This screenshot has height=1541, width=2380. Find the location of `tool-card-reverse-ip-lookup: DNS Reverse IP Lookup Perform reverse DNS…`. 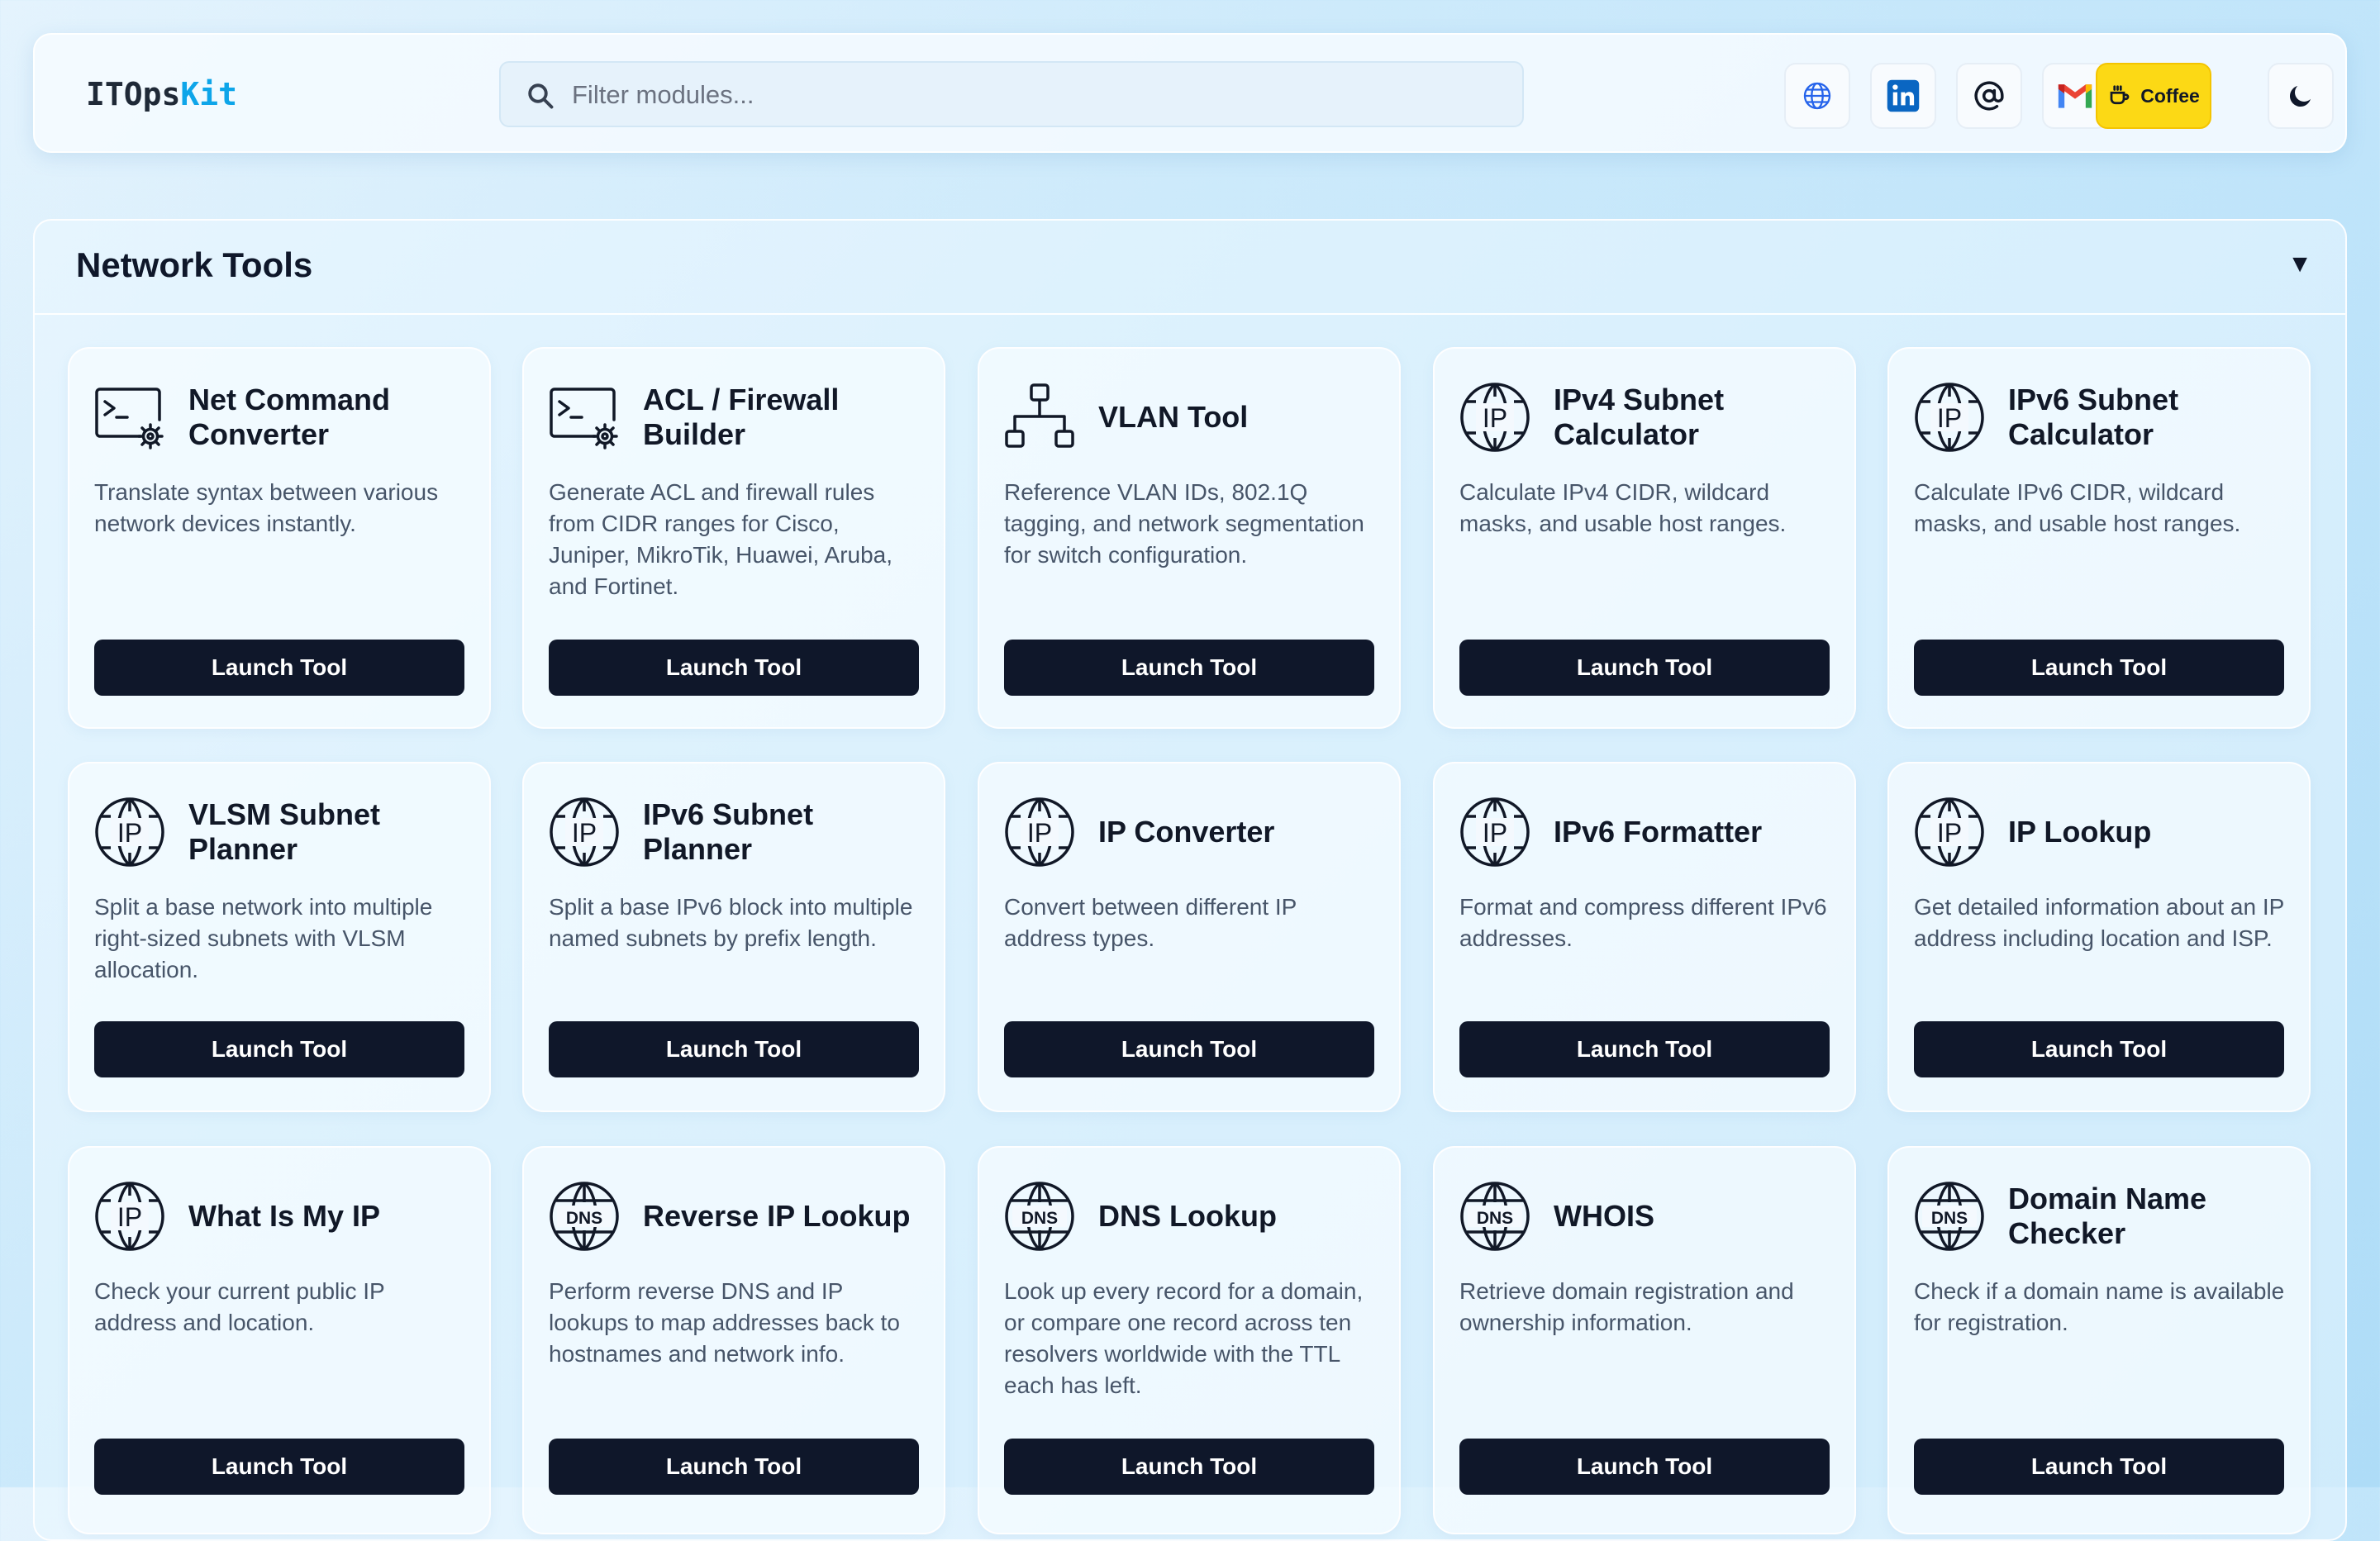

tool-card-reverse-ip-lookup: DNS Reverse IP Lookup Perform reverse DNS… is located at coordinates (733, 1340).